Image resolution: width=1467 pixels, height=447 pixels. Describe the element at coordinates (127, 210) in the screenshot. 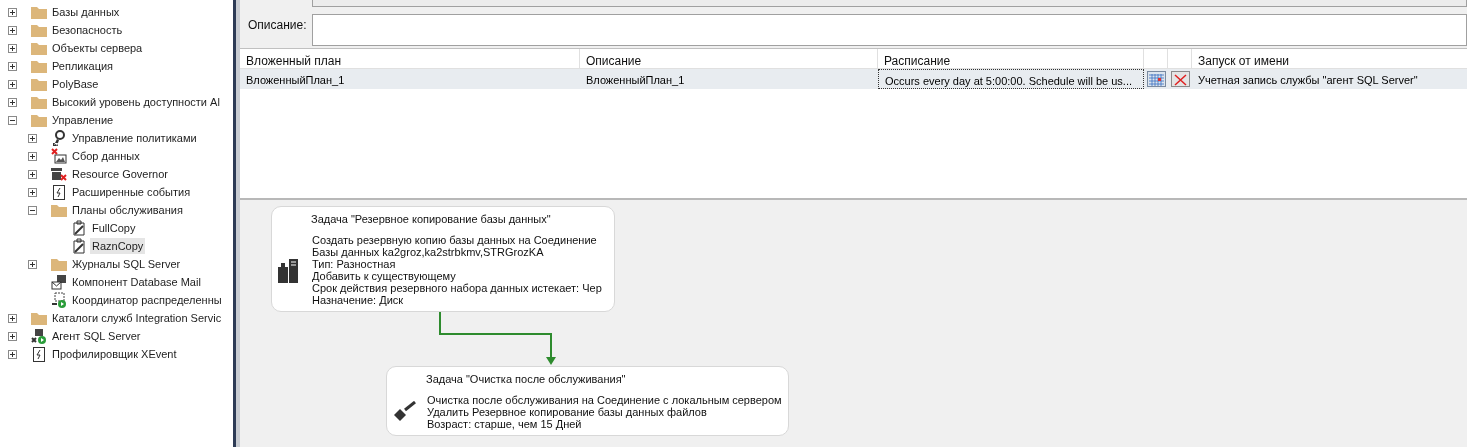

I see `tree-item: Планы обслуживания` at that location.